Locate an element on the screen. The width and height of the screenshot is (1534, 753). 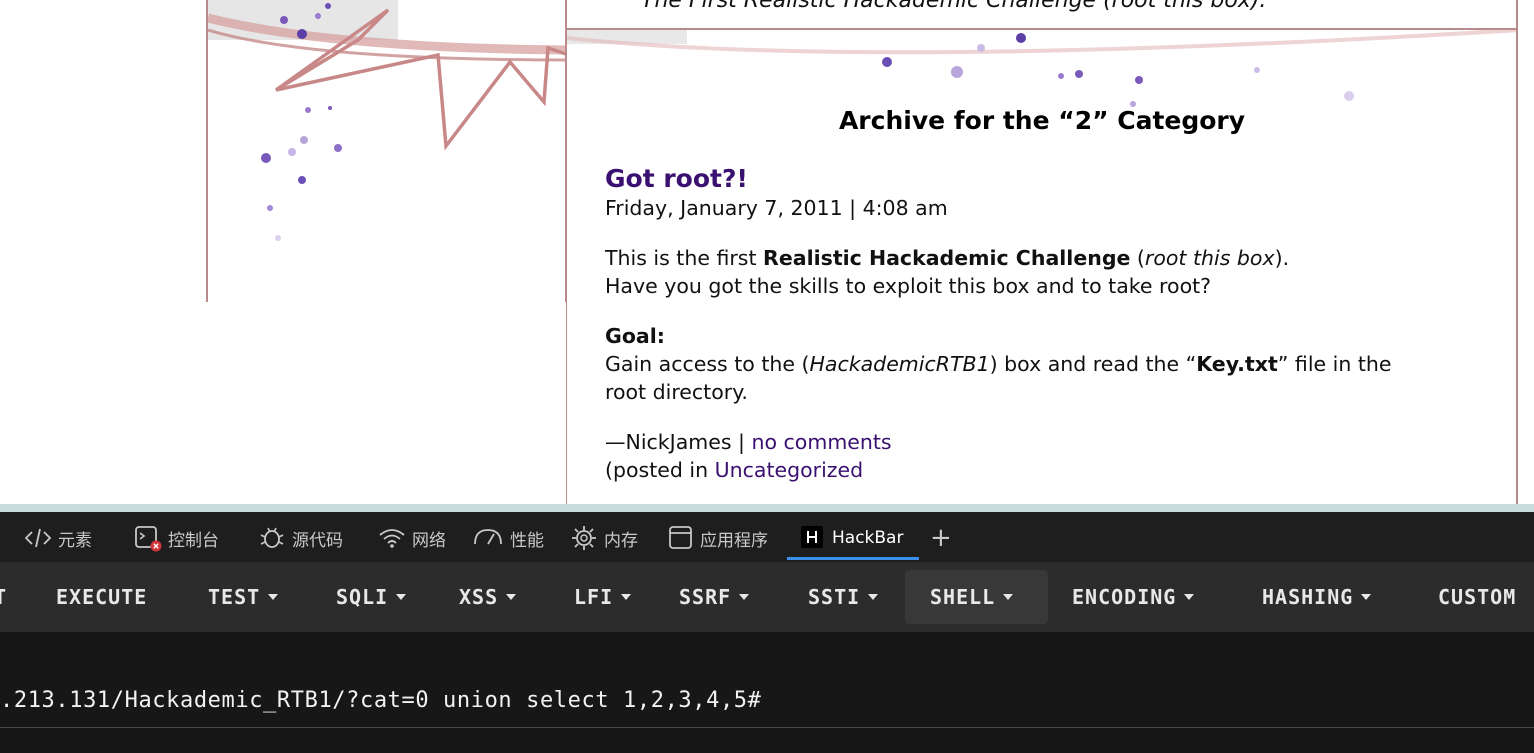
add-tab-button: + is located at coordinates (941, 538).